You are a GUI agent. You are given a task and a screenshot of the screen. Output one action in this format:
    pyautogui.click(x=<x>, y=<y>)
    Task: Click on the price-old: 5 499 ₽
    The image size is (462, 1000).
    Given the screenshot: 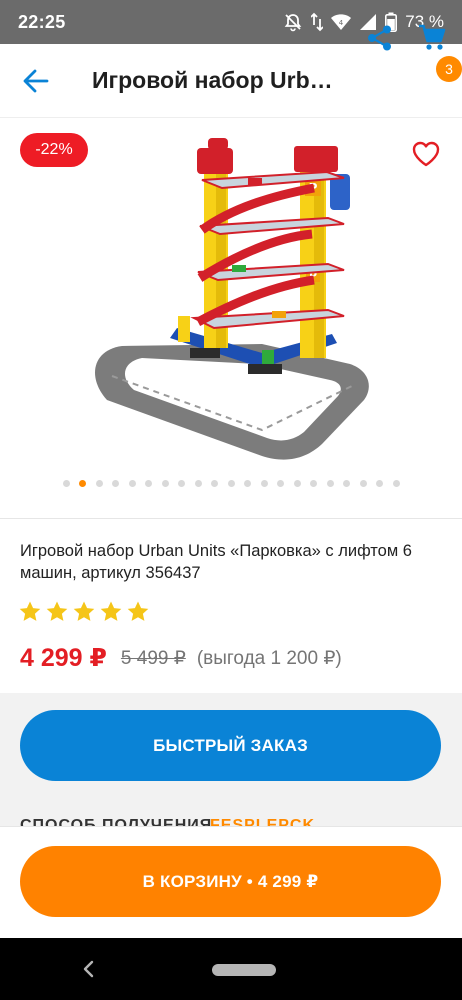 What is the action you would take?
    pyautogui.click(x=153, y=658)
    